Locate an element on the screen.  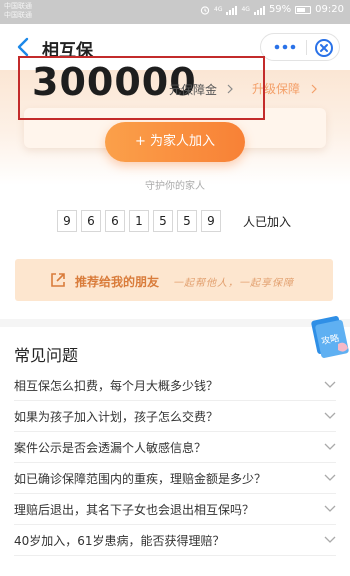
faq-question: 如已确诊保障范围内的重疾，理赔金额是多少？ is located at coordinates (140, 479).